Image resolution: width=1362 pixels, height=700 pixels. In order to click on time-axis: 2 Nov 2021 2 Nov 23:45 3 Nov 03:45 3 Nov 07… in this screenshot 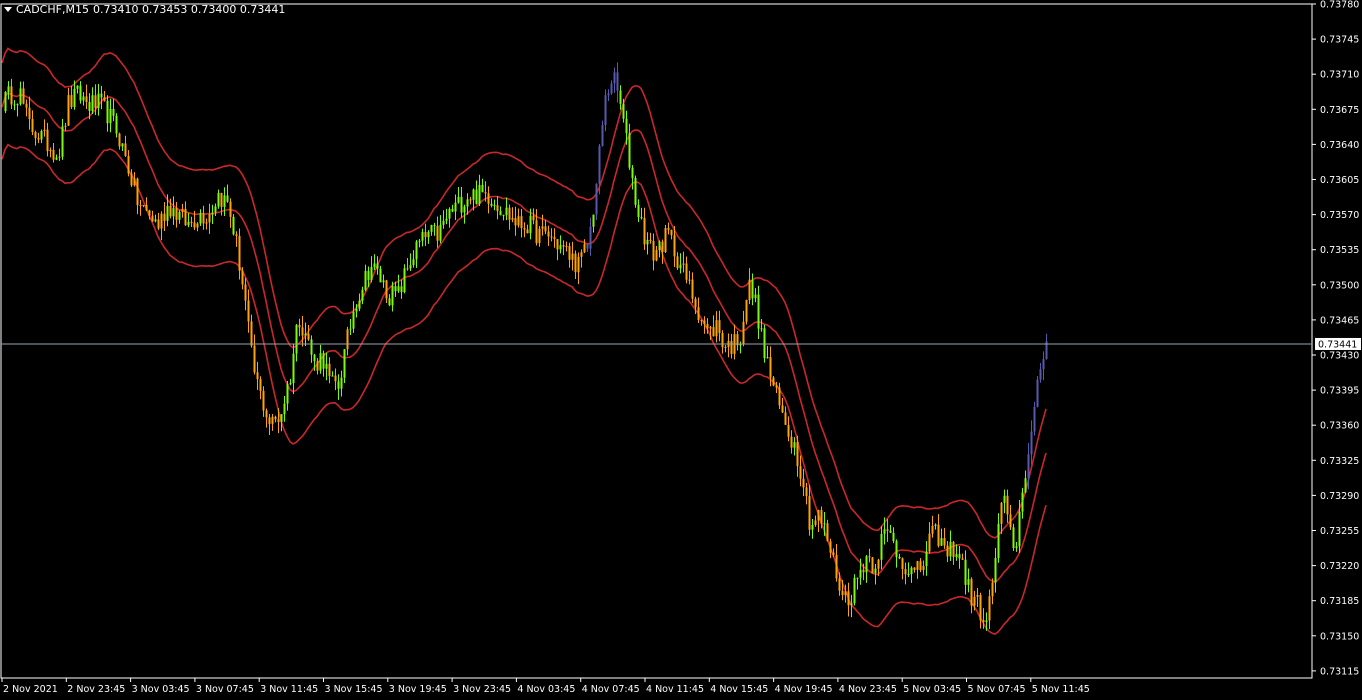, I will do `click(545, 686)`.